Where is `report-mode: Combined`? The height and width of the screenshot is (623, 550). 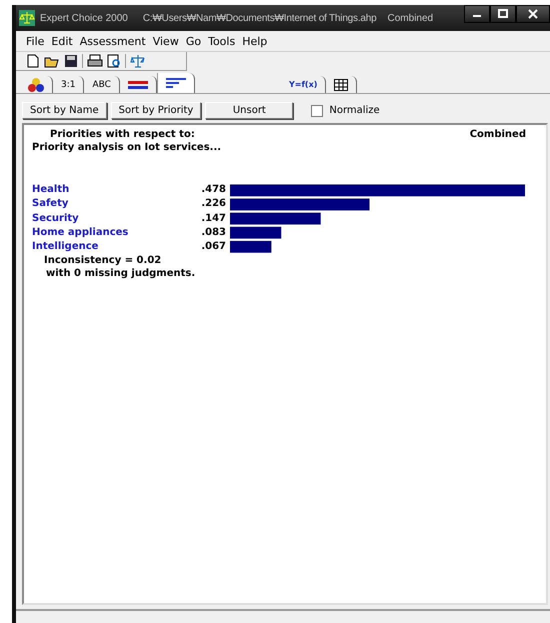 report-mode: Combined is located at coordinates (498, 134).